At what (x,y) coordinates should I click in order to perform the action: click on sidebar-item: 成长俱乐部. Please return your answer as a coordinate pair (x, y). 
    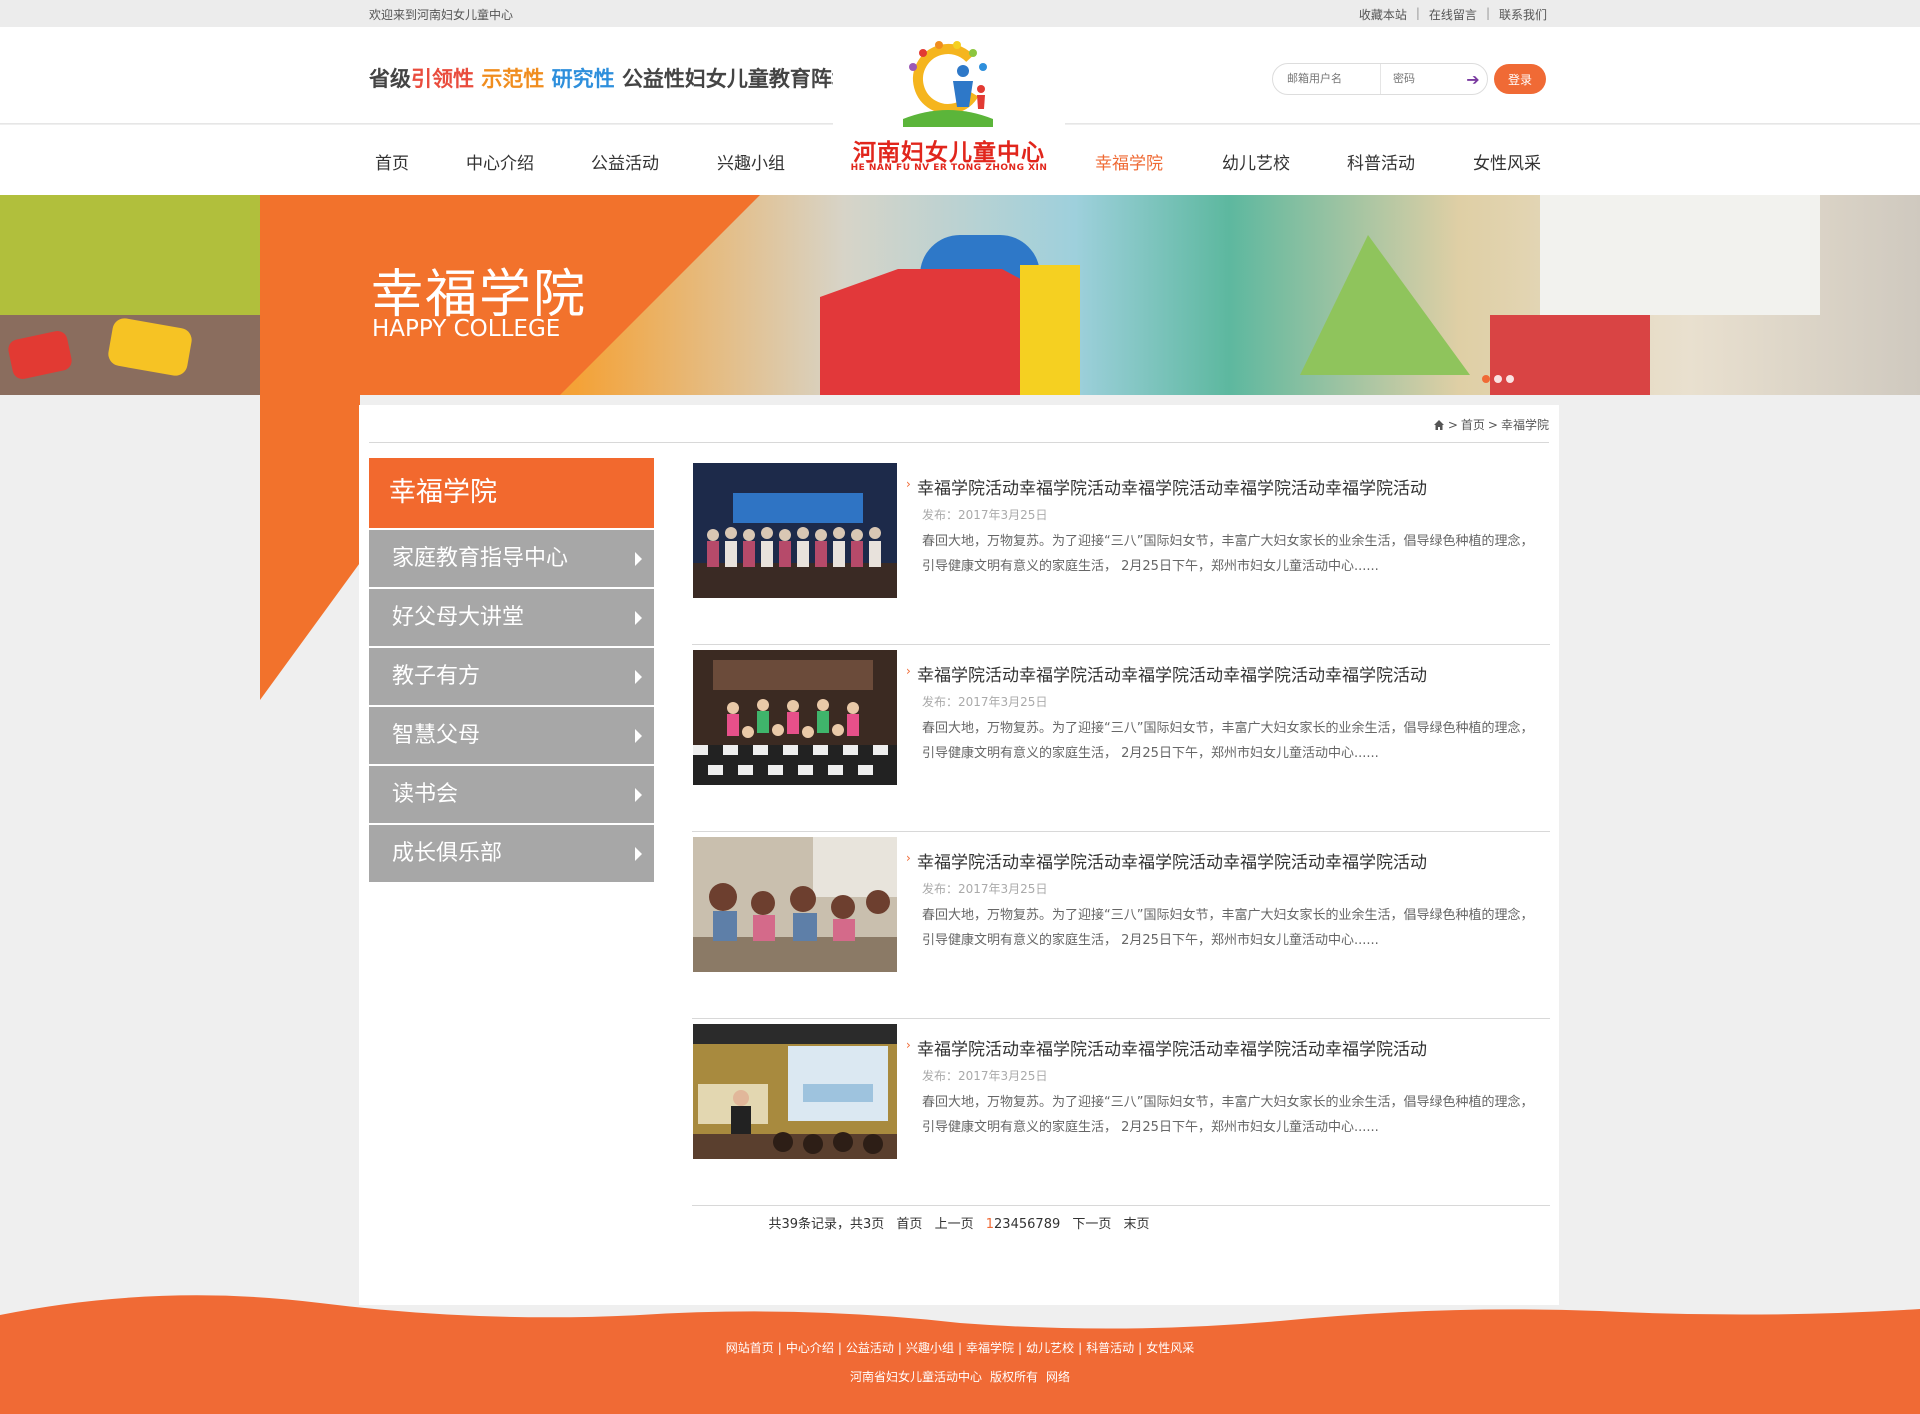
    Looking at the image, I should click on (511, 853).